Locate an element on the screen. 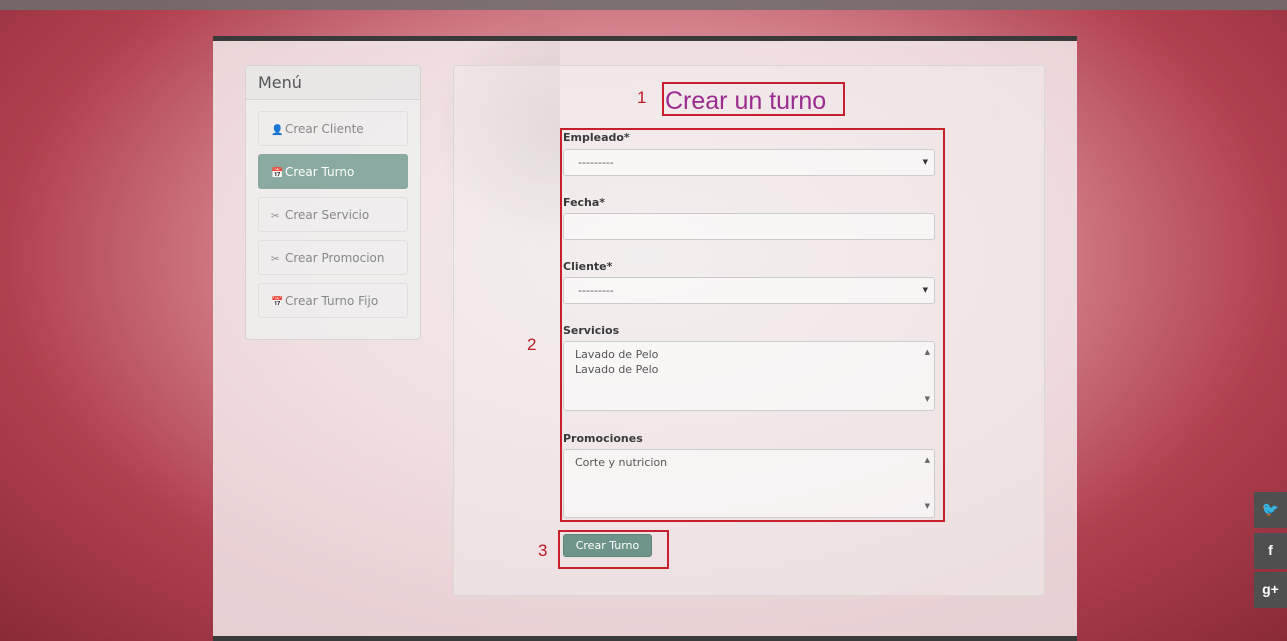 This screenshot has height=641, width=1287. annotation-number-1: 1 is located at coordinates (642, 97).